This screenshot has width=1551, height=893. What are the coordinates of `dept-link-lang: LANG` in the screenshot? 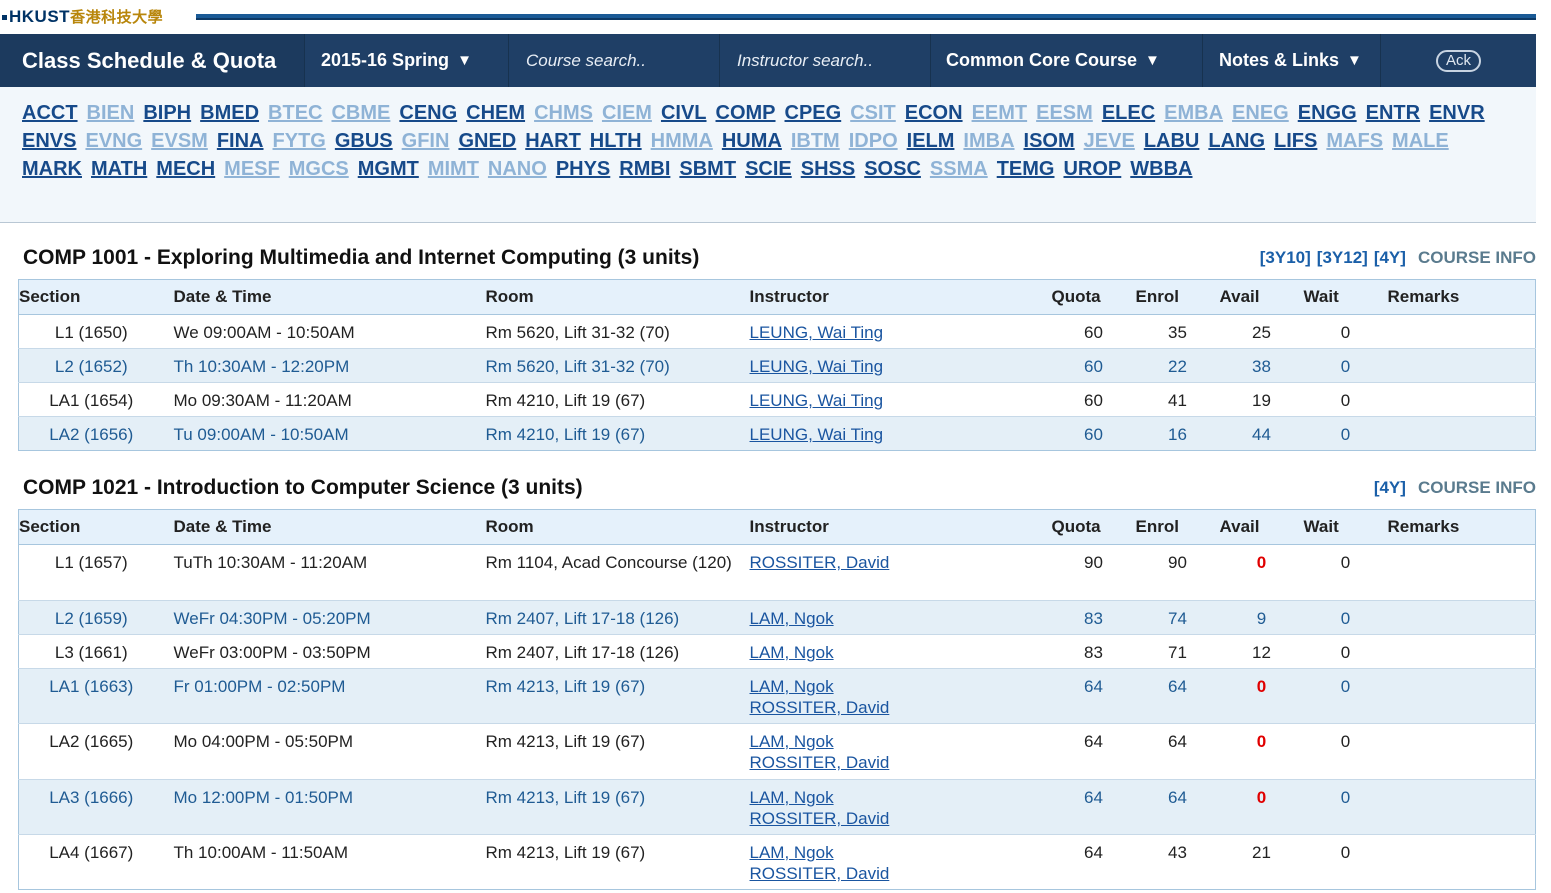 It's located at (1236, 141).